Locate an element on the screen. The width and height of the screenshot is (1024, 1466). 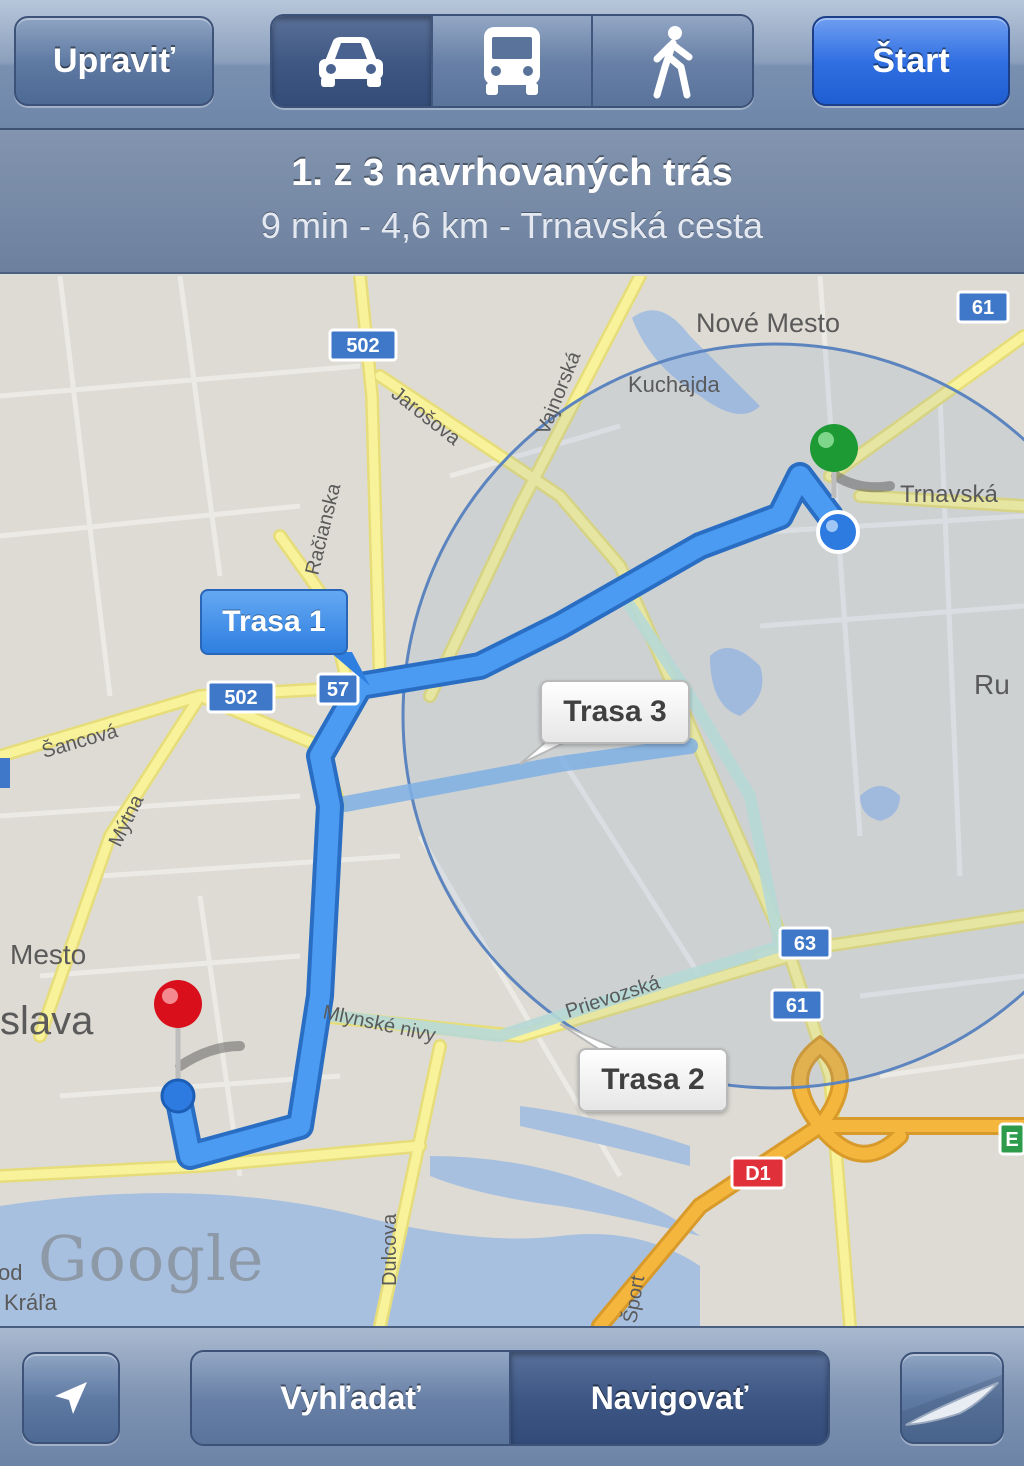
car-icon is located at coordinates (351, 62).